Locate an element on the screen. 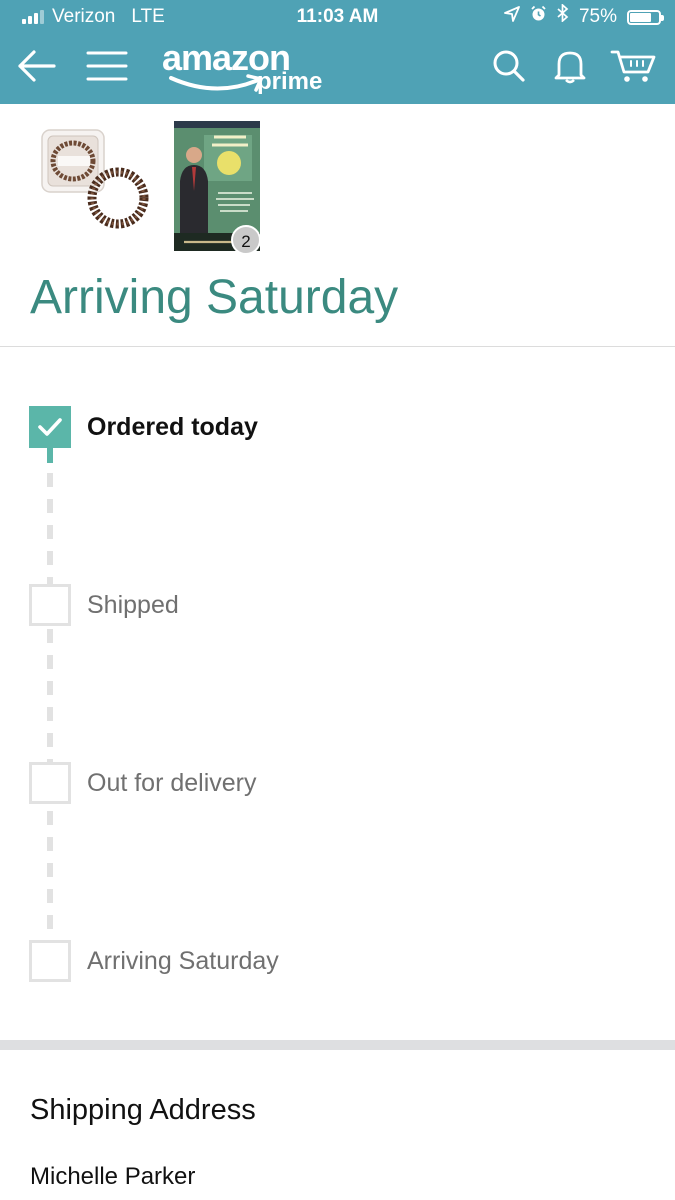 Image resolution: width=675 pixels, height=1200 pixels. quantity-badge: 2 is located at coordinates (246, 240).